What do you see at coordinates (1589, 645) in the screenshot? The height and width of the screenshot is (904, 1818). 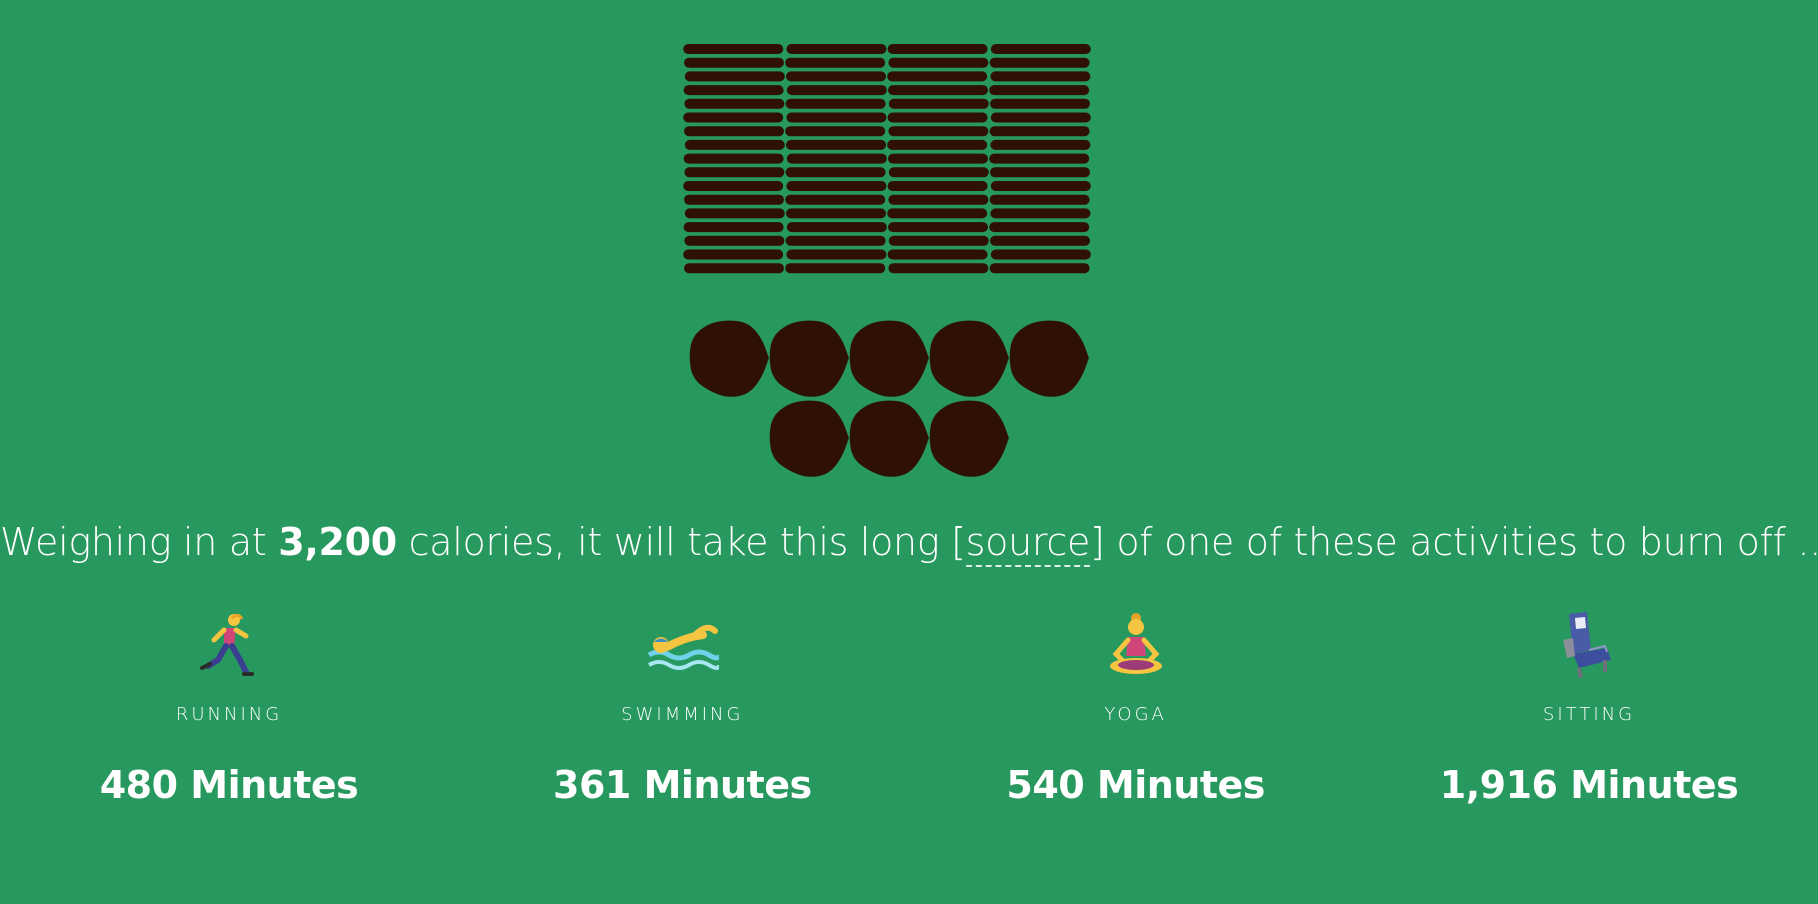 I see `seat-icon` at bounding box center [1589, 645].